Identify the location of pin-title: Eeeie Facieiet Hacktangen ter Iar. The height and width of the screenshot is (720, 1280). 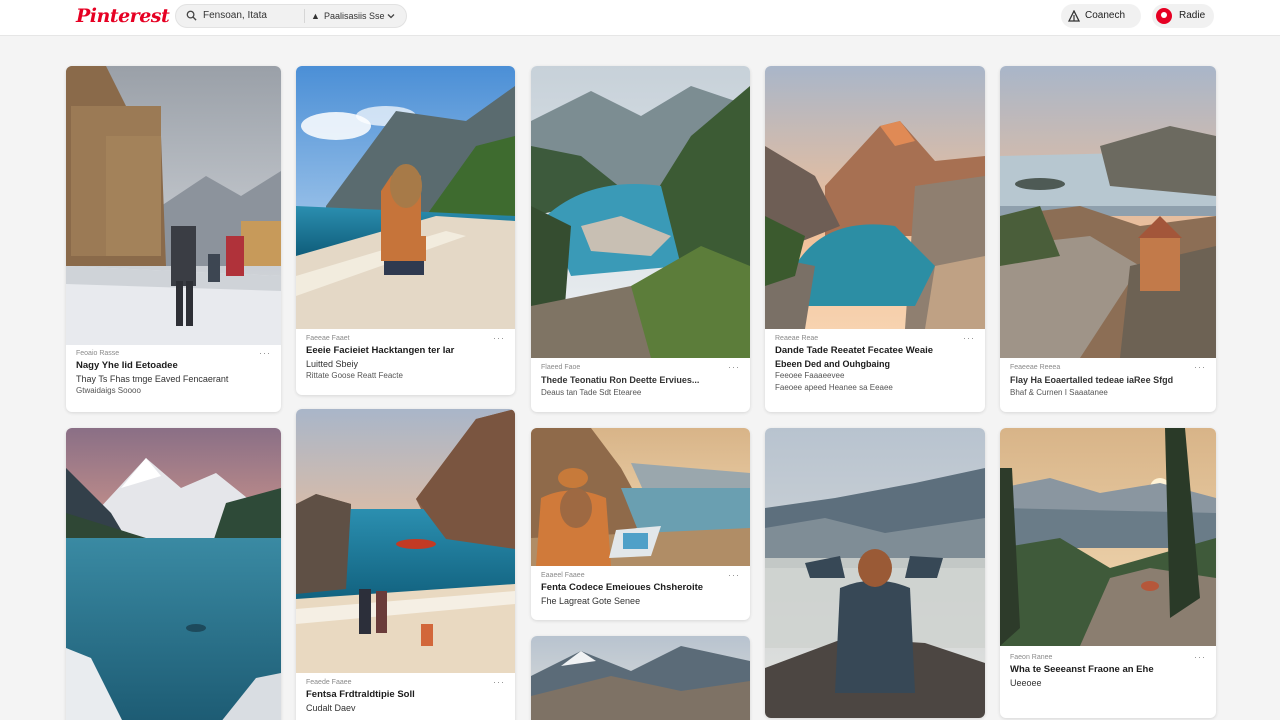
(380, 350).